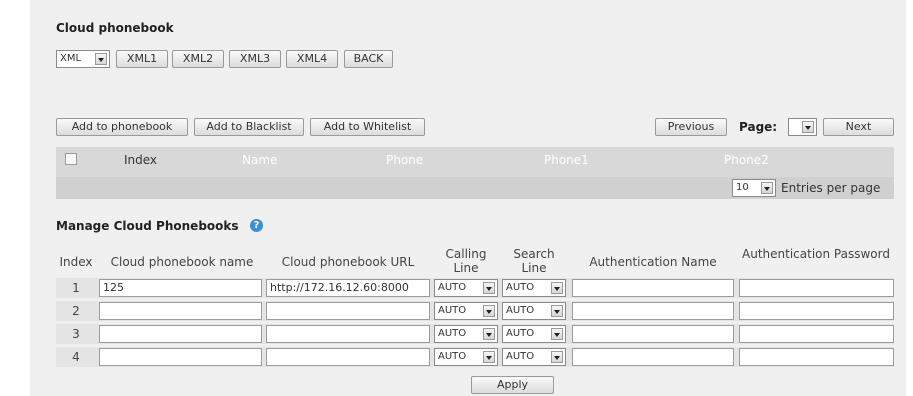 This screenshot has height=396, width=913. What do you see at coordinates (512, 385) in the screenshot?
I see `apply-button: Apply` at bounding box center [512, 385].